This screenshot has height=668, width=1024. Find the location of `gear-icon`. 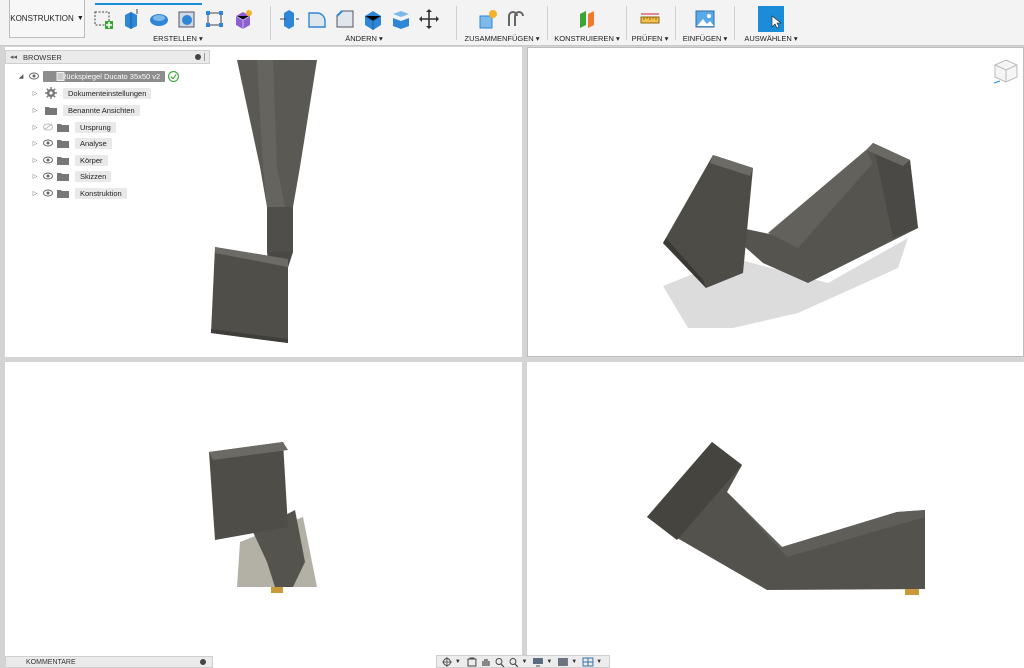

gear-icon is located at coordinates (51, 93).